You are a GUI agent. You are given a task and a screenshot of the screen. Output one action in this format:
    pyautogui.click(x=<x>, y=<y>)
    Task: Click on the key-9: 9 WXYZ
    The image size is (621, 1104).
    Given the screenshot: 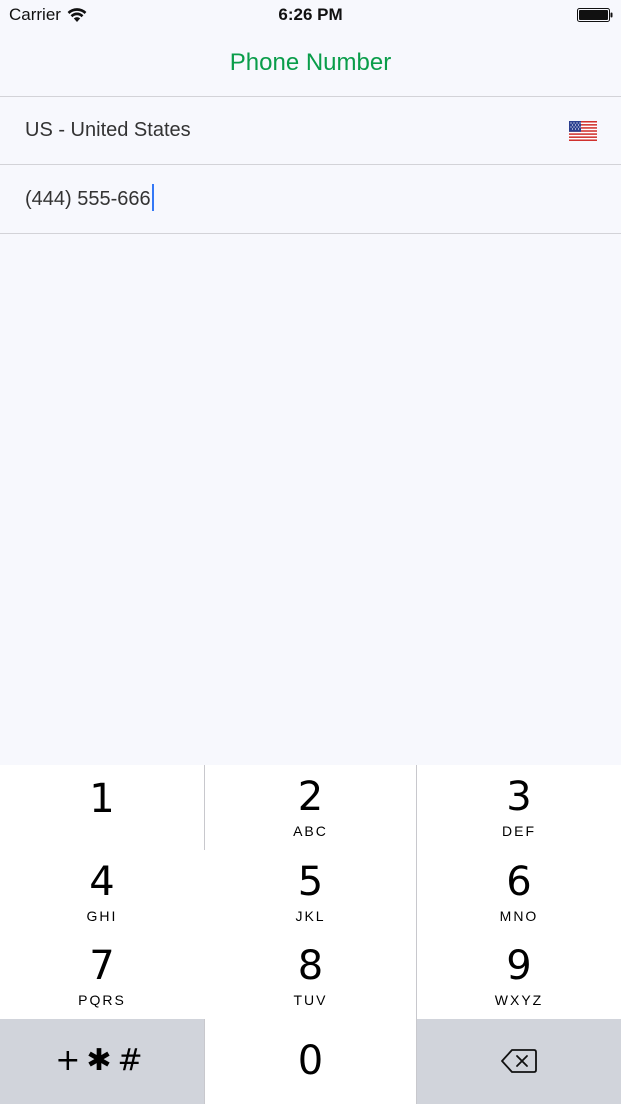 What is the action you would take?
    pyautogui.click(x=519, y=977)
    